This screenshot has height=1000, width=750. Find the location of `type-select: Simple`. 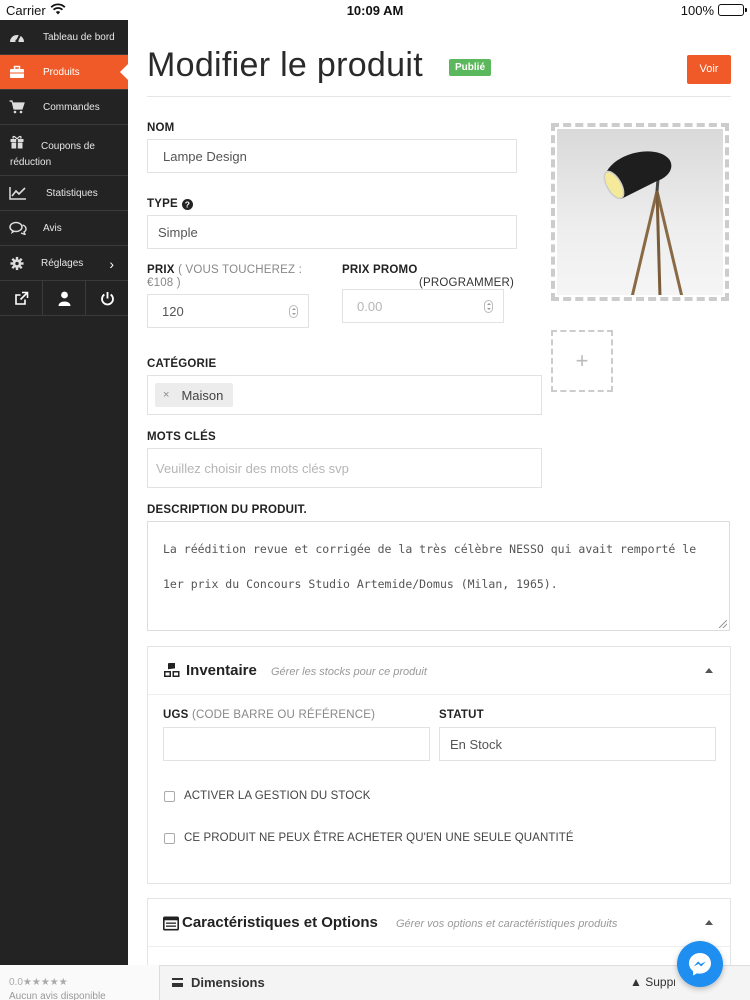

type-select: Simple is located at coordinates (332, 232).